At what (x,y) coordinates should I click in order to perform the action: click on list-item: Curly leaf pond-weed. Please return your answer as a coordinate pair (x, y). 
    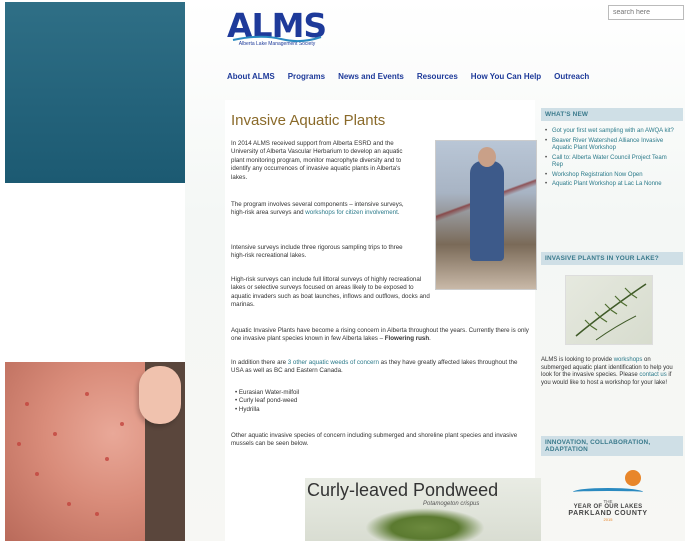
    Looking at the image, I should click on (267, 401).